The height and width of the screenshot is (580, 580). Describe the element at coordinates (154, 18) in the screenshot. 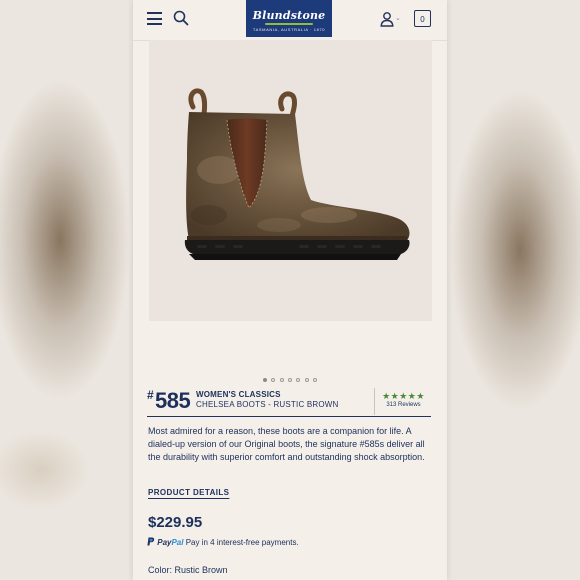

I see `menu-icon` at that location.